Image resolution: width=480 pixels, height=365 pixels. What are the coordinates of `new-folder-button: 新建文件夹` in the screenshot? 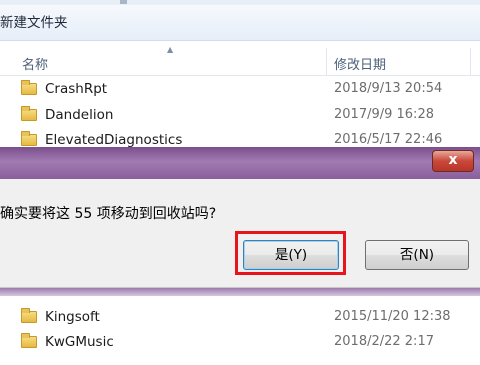 It's located at (38, 23).